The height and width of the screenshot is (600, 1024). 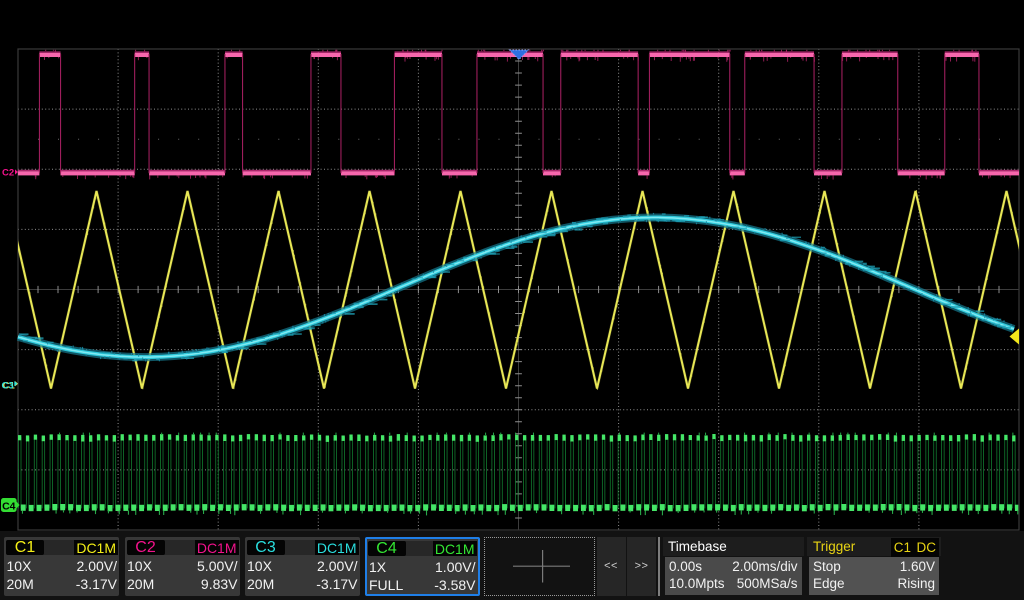 What do you see at coordinates (8, 173) in the screenshot?
I see `svg-text: C2` at bounding box center [8, 173].